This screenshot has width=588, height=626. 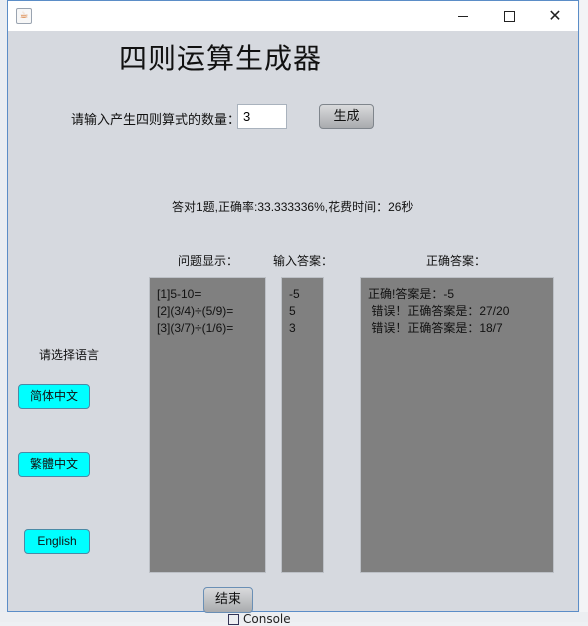 I want to click on count-prompt-label: 请输入产生四则算式的数量：, so click(x=156, y=120).